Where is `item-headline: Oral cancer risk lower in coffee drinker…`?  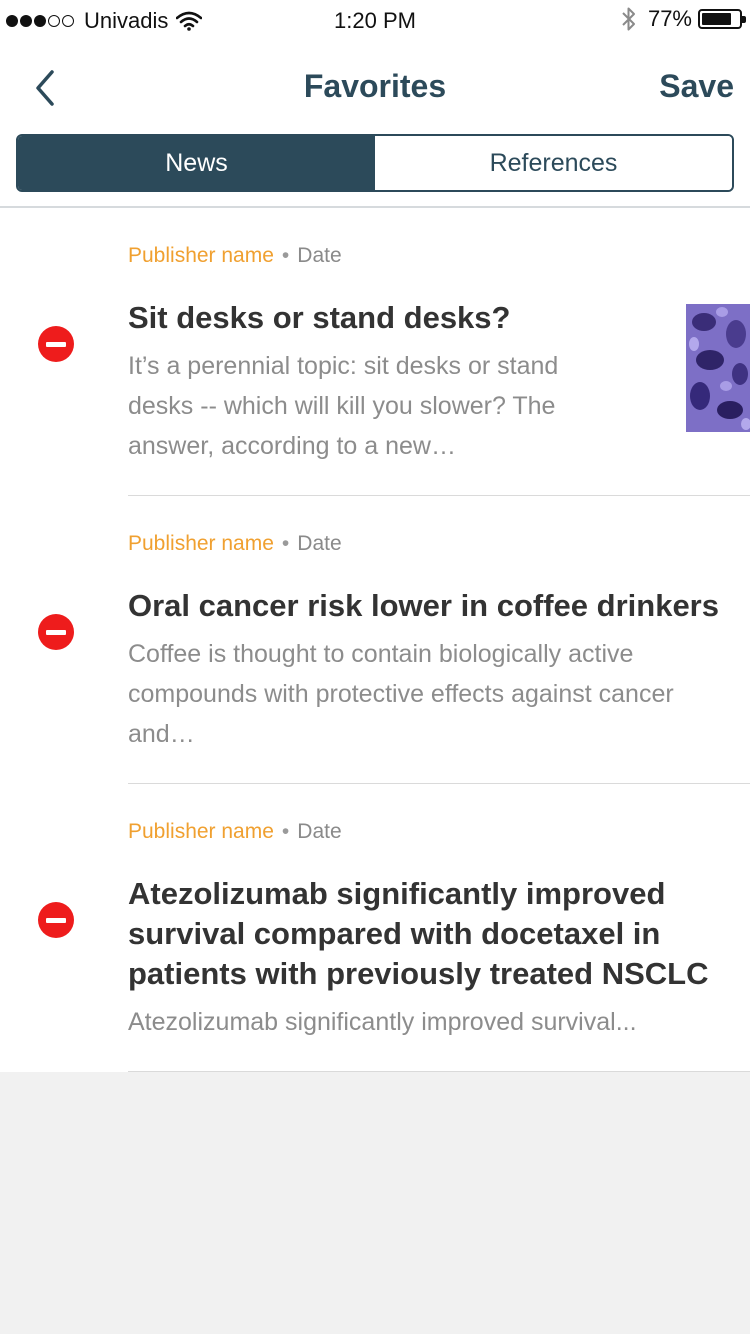 item-headline: Oral cancer risk lower in coffee drinker… is located at coordinates (423, 605).